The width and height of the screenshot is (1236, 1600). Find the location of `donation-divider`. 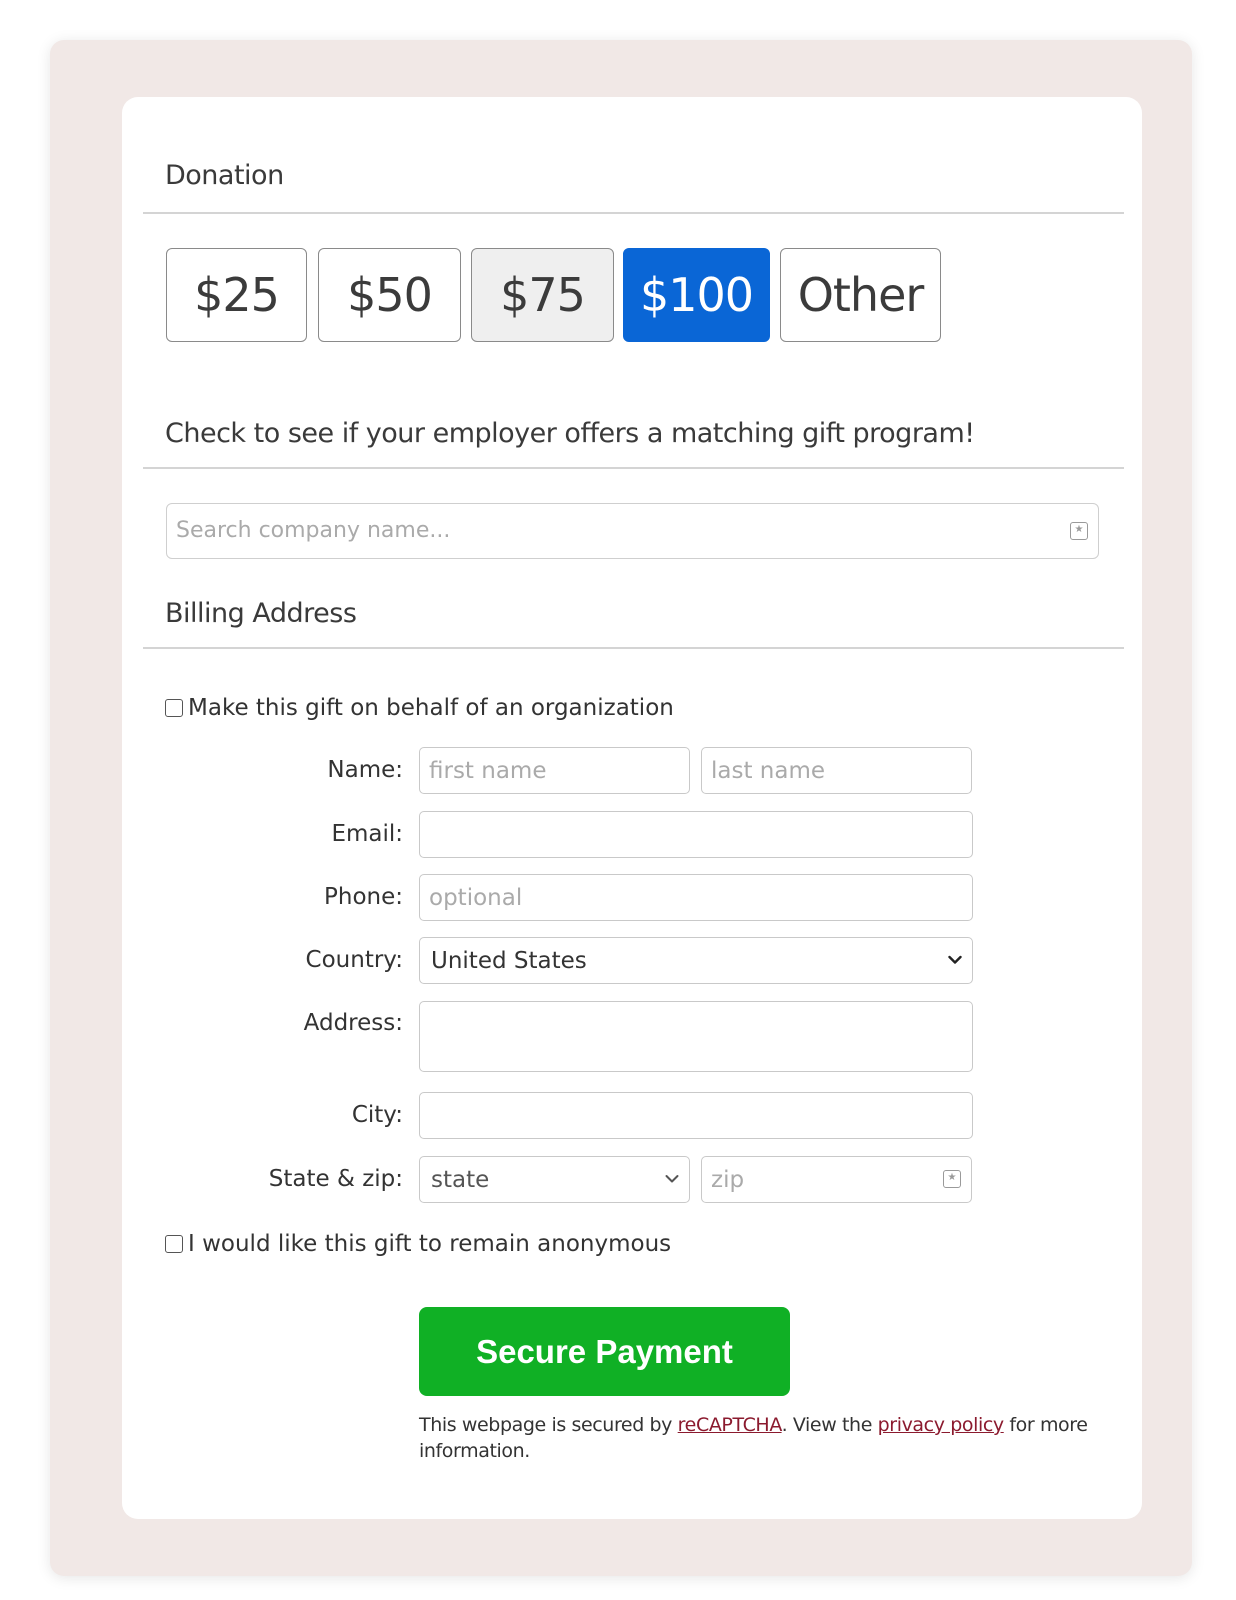

donation-divider is located at coordinates (633, 213).